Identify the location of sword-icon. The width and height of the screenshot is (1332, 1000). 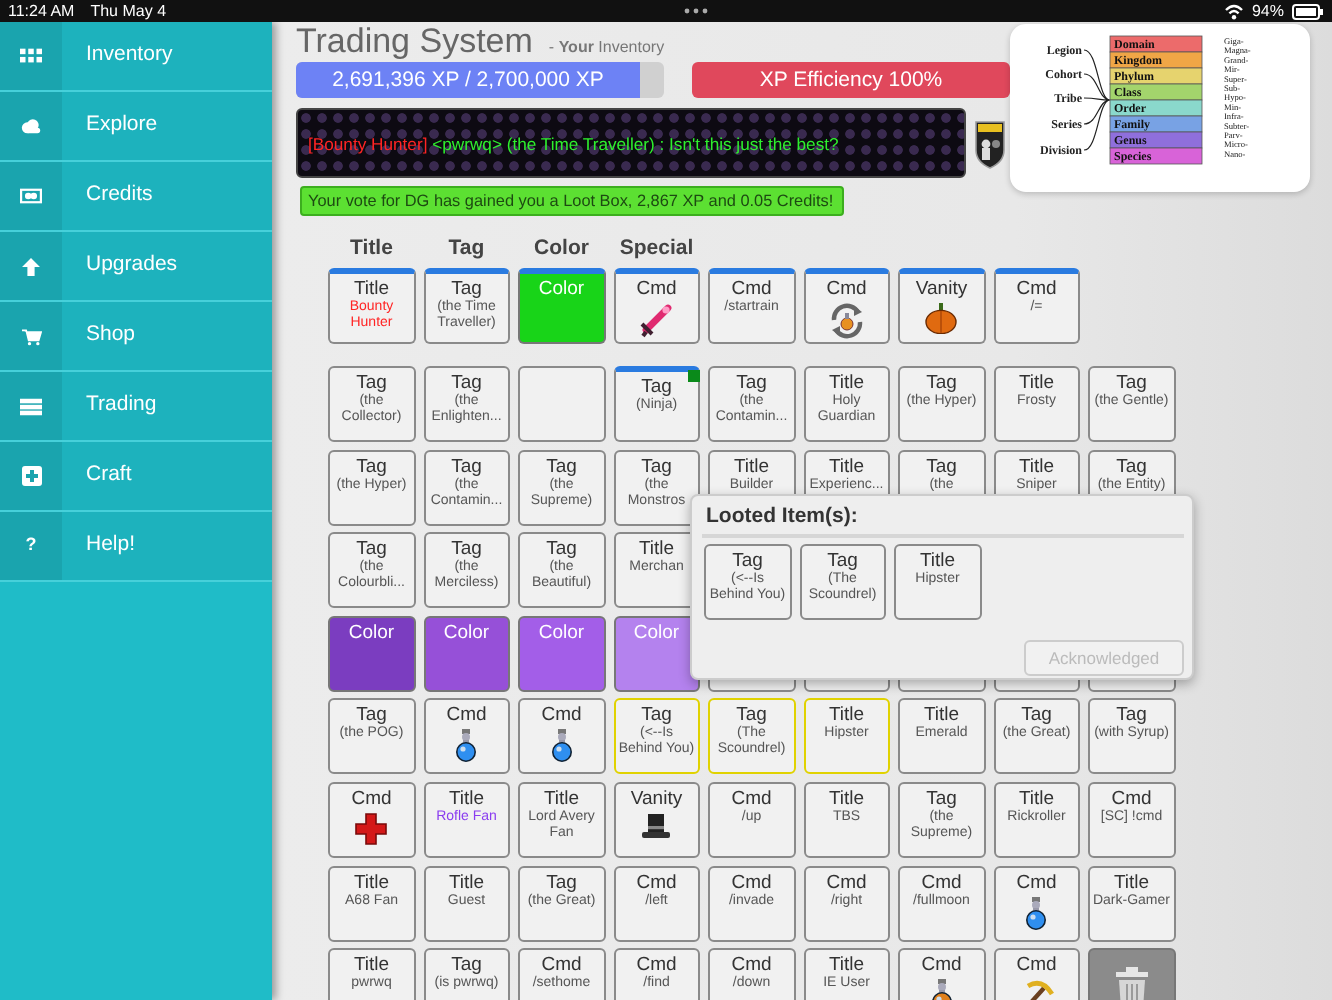
(656, 320).